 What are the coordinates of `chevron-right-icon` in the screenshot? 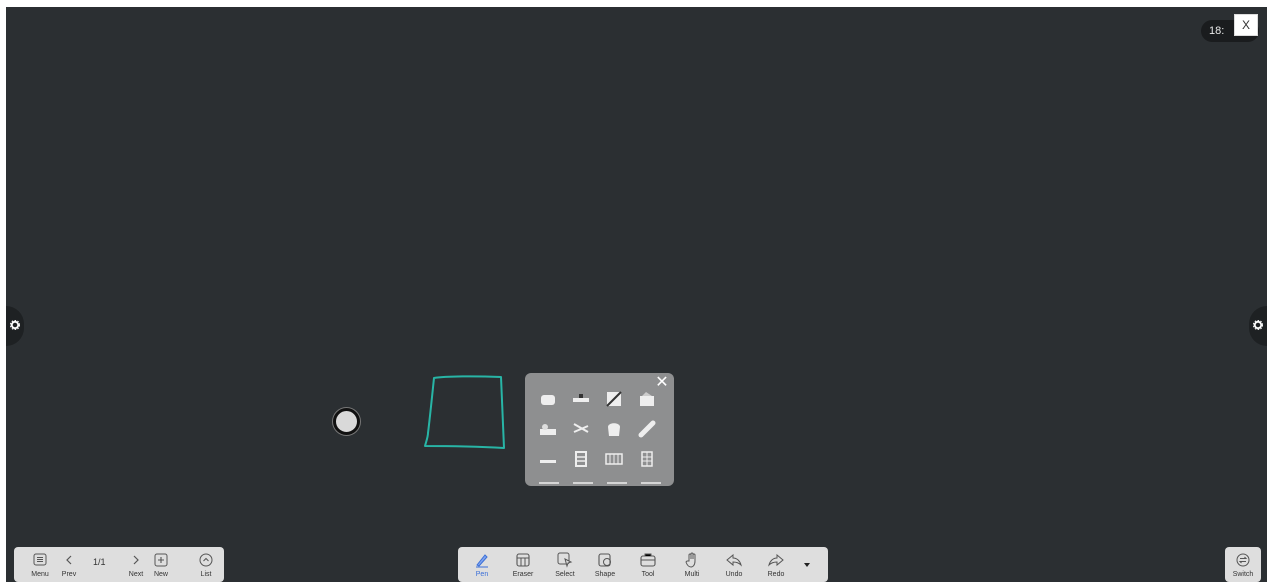 It's located at (136, 559).